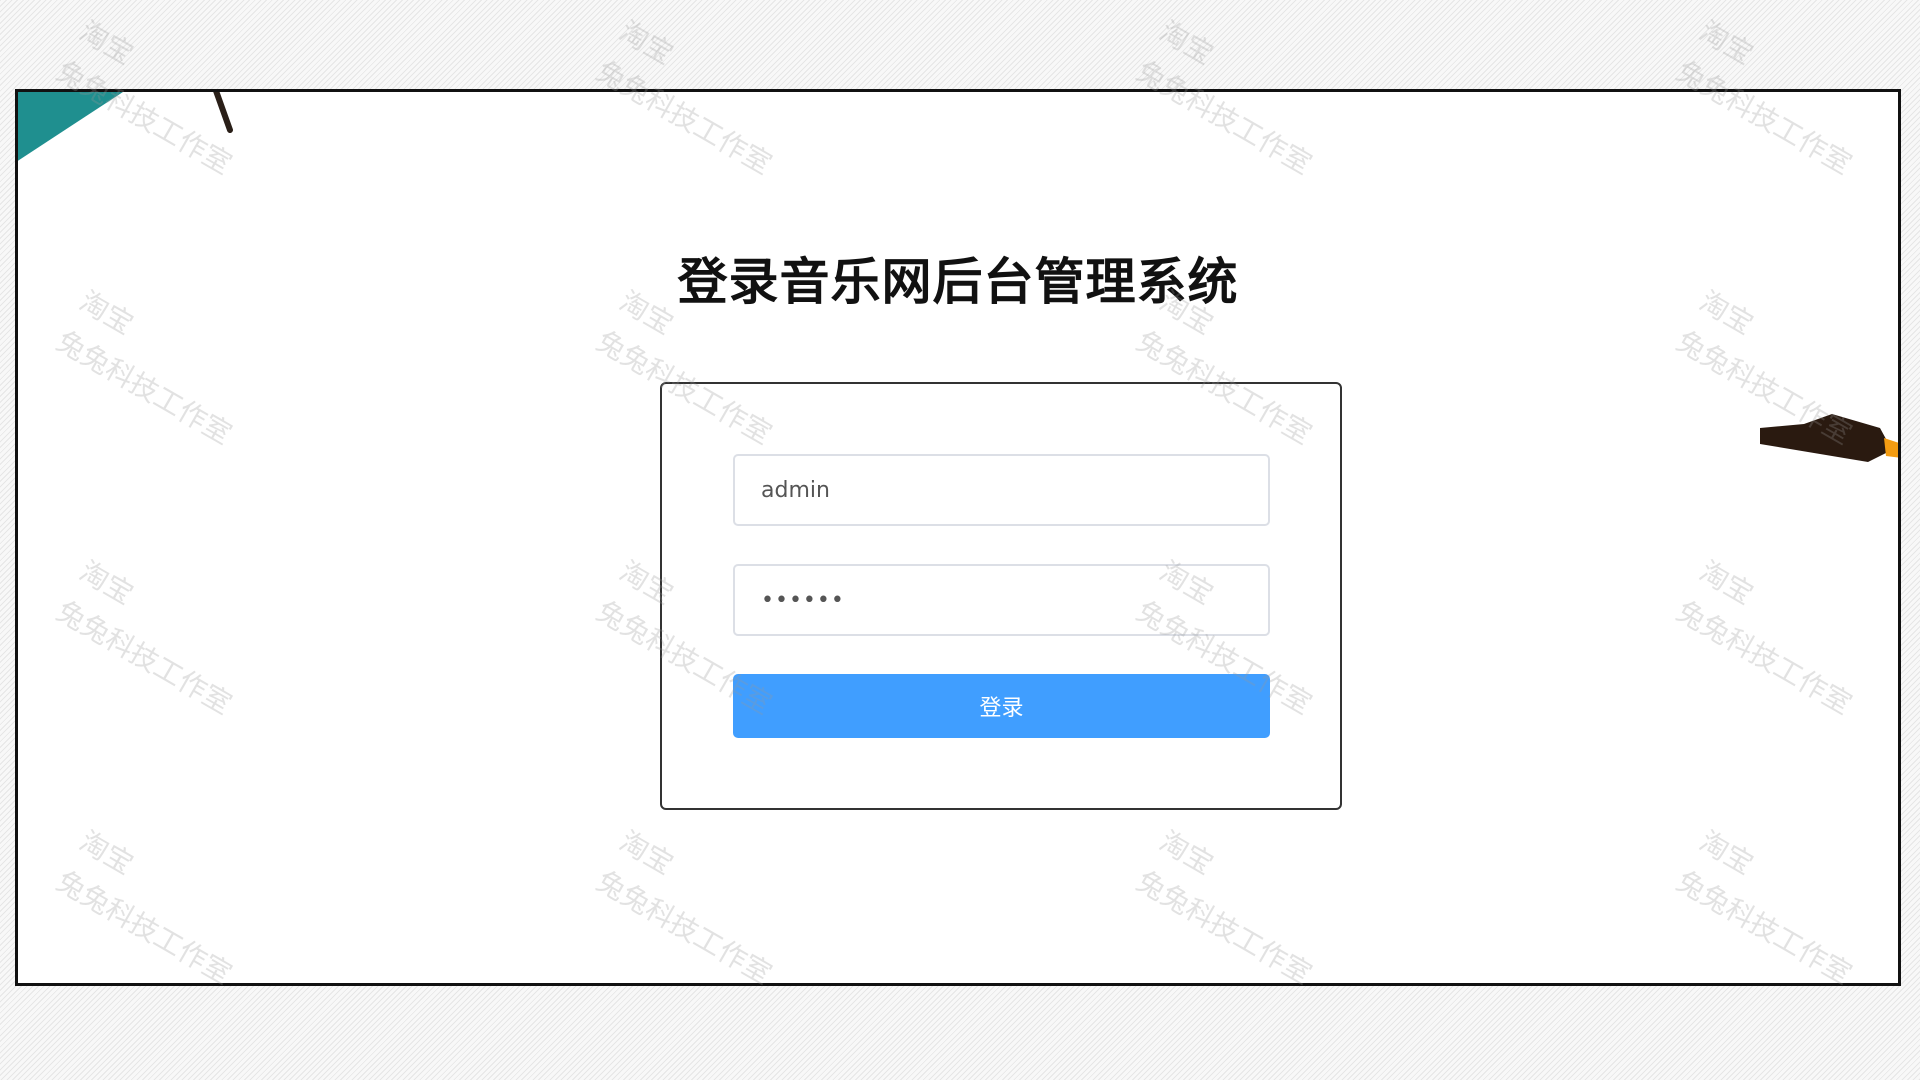 This screenshot has width=1920, height=1080. What do you see at coordinates (1001, 600) in the screenshot?
I see `password-input` at bounding box center [1001, 600].